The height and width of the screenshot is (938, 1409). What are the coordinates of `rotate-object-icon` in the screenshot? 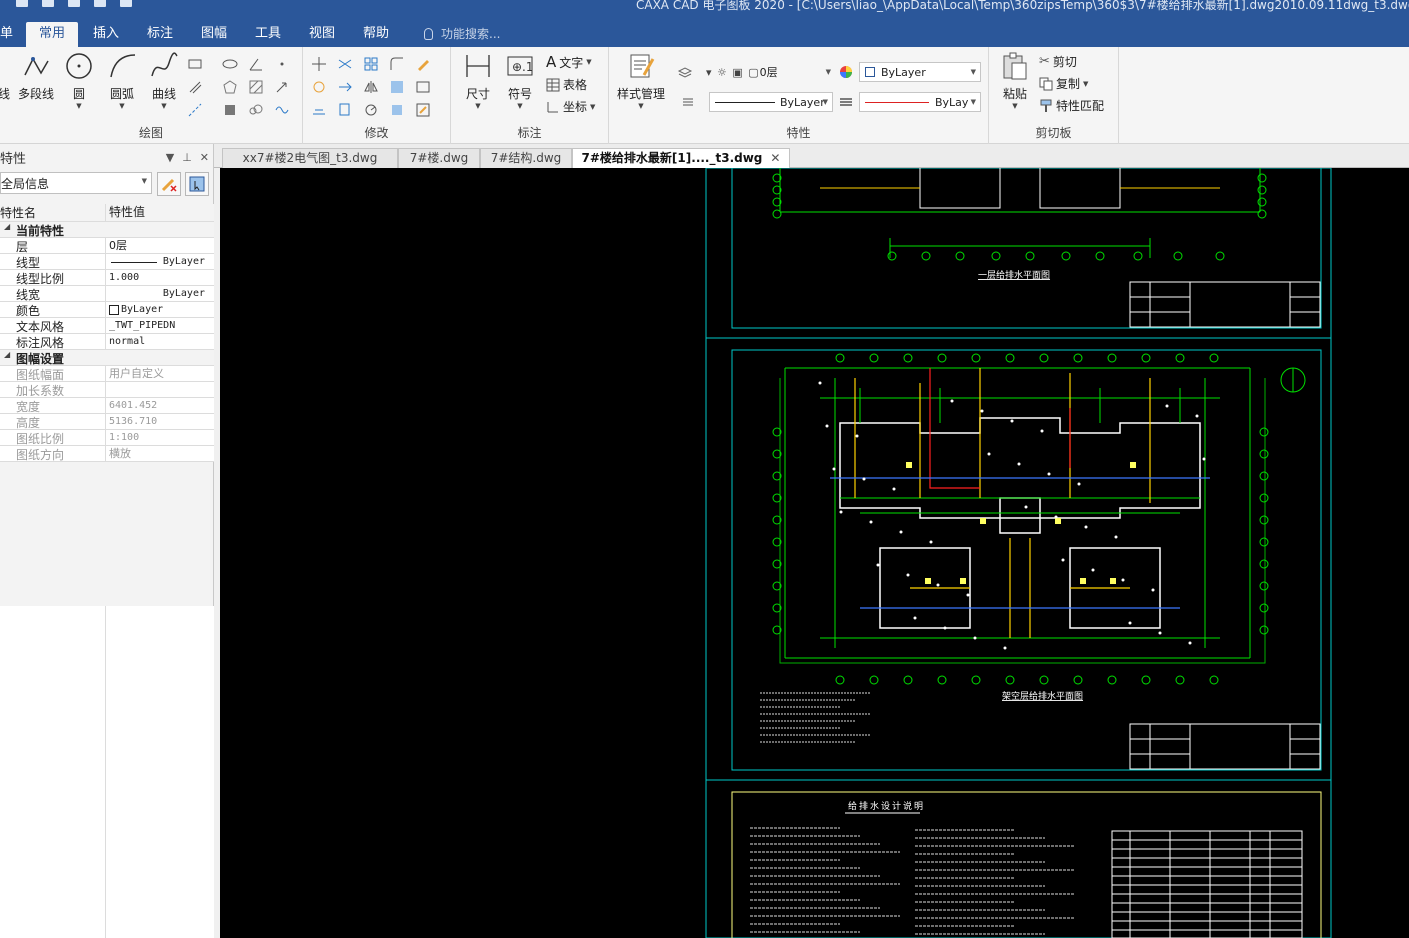 It's located at (371, 110).